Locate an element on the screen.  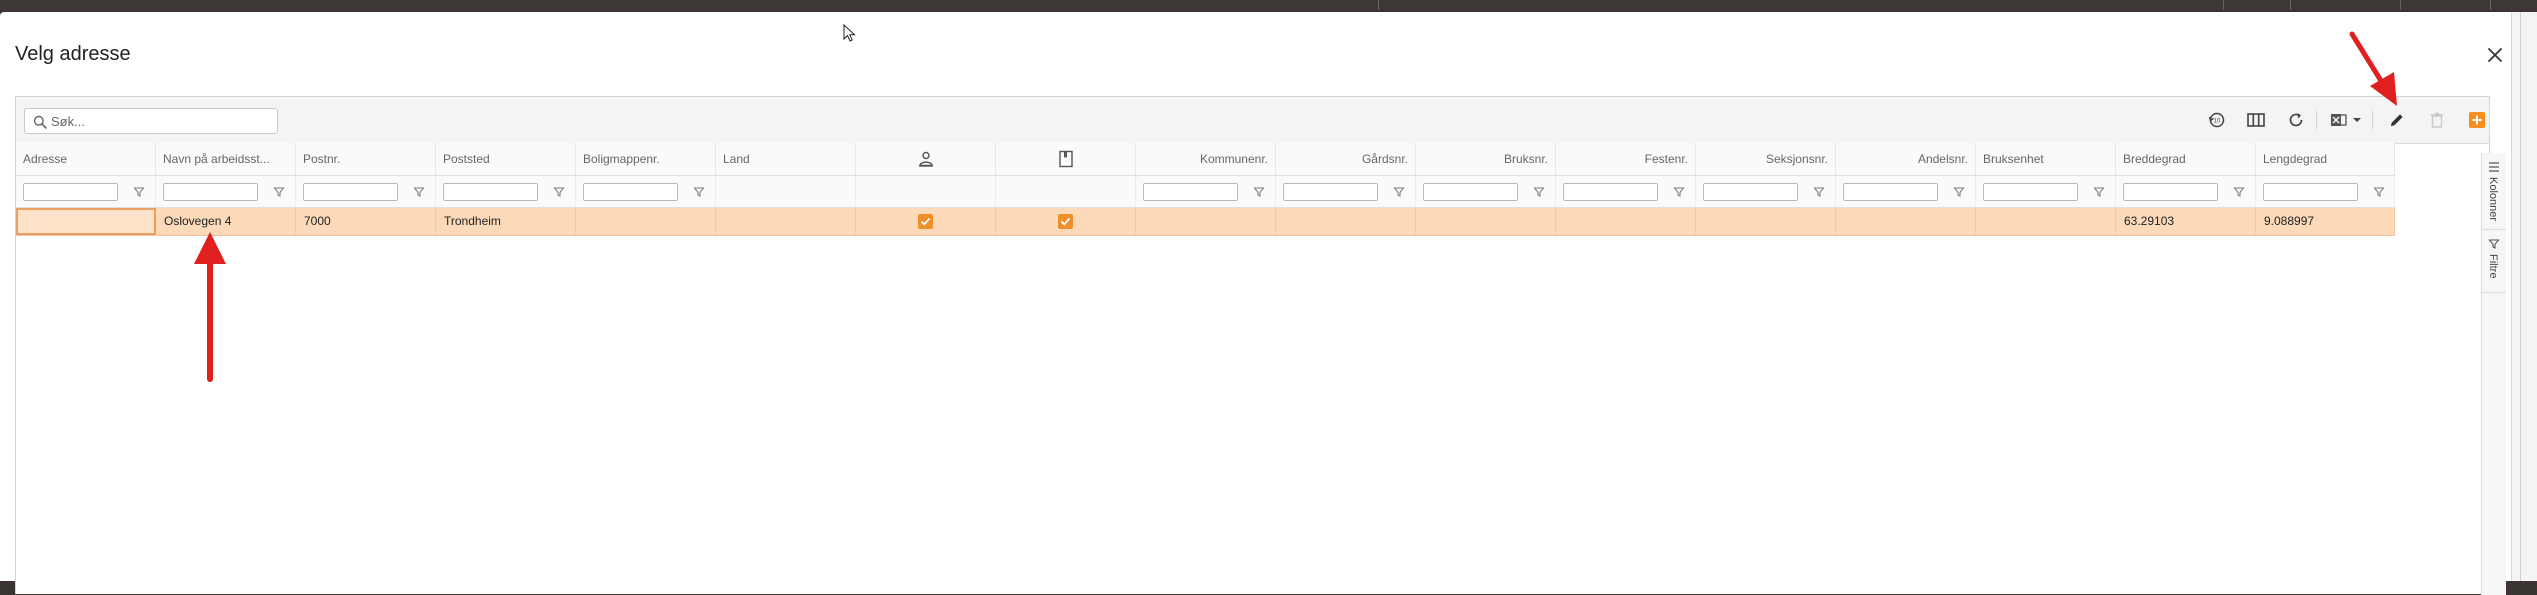
filter-cell-seksjonsnr is located at coordinates (1766, 191).